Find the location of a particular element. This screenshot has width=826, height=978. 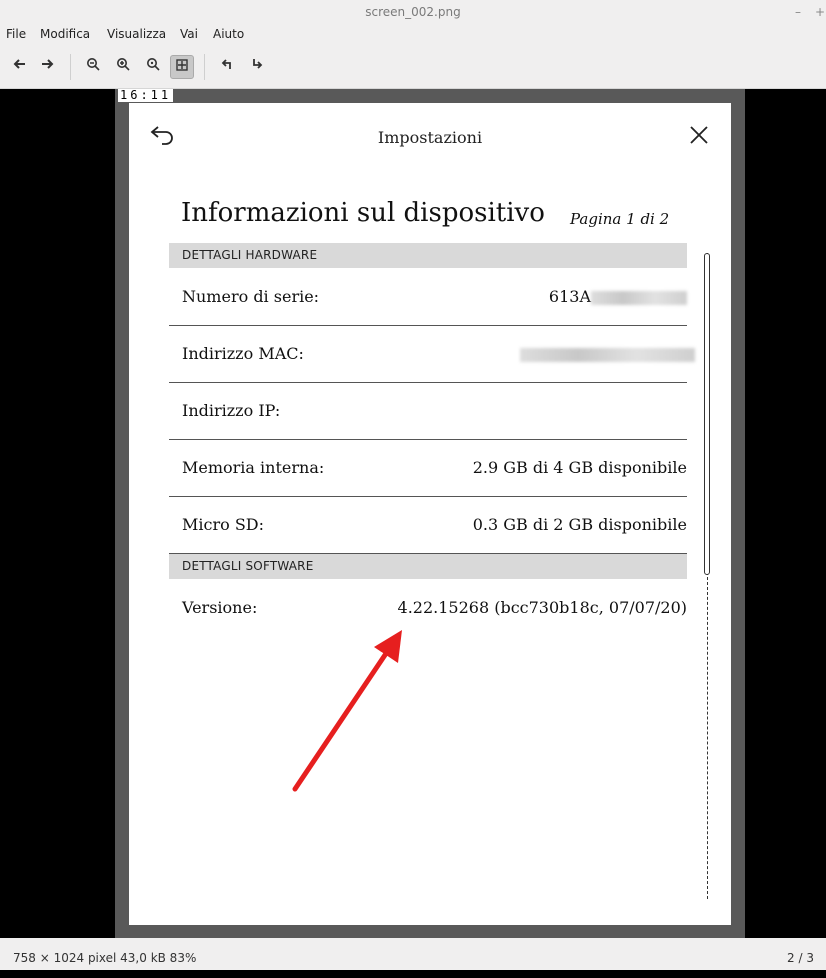

rotate-right-icon is located at coordinates (257, 67).